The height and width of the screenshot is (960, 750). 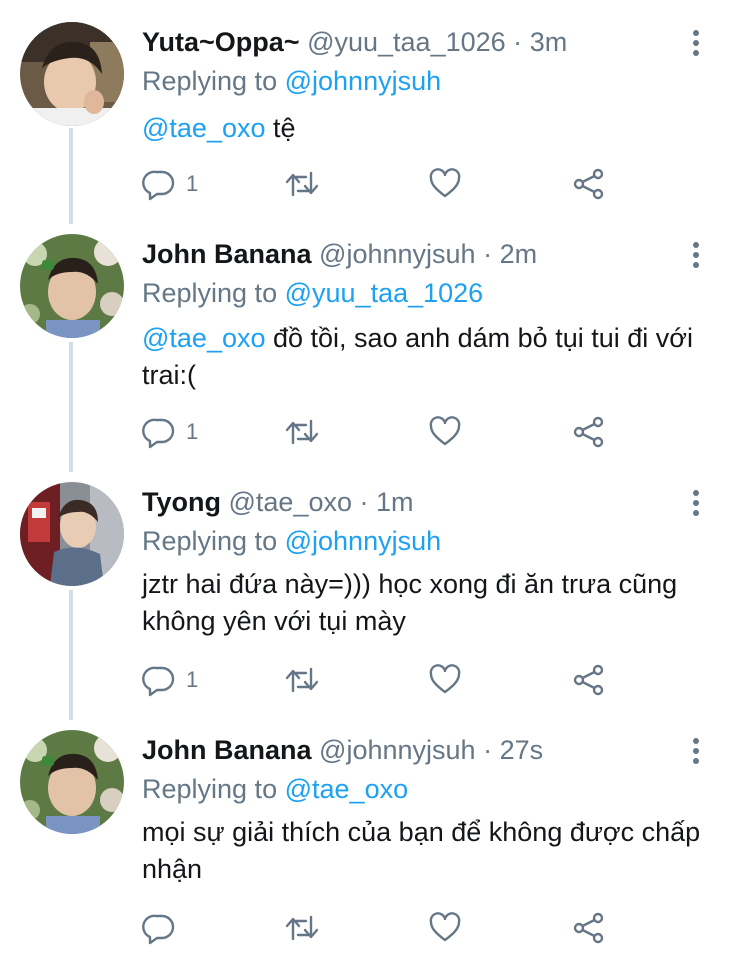 I want to click on tweet-header: John Banana @johnnyjsuh · 27s, so click(x=342, y=750).